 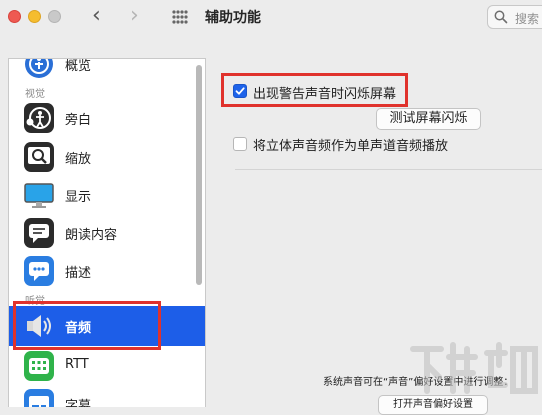 I want to click on sidebar-item-label: 显示, so click(x=78, y=197).